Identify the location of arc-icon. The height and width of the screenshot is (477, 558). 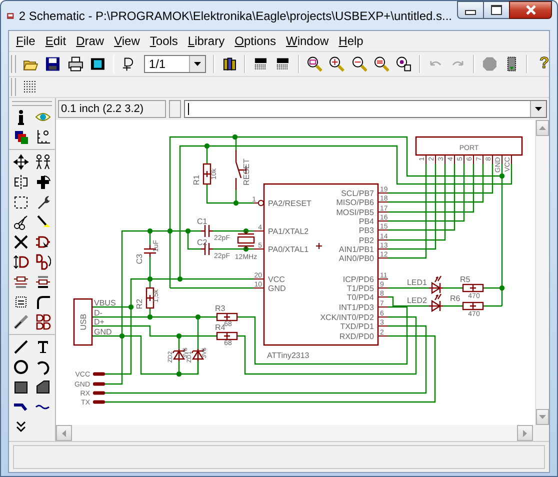
(43, 367).